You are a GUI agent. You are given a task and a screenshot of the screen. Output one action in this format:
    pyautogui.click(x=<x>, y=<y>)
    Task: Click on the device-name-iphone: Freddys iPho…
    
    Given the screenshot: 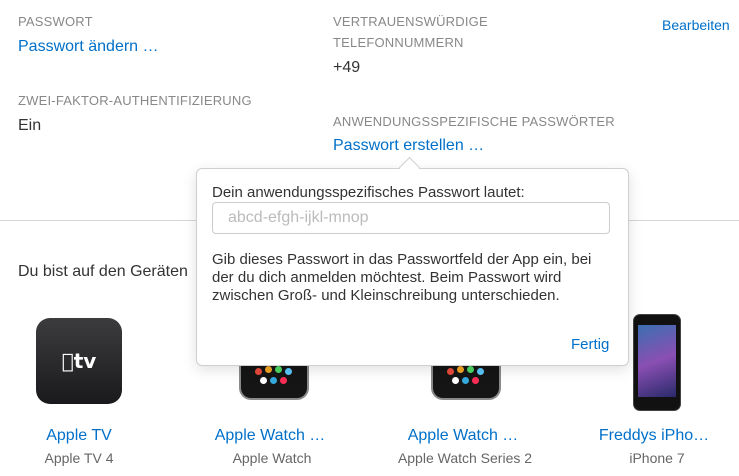 What is the action you would take?
    pyautogui.click(x=646, y=436)
    